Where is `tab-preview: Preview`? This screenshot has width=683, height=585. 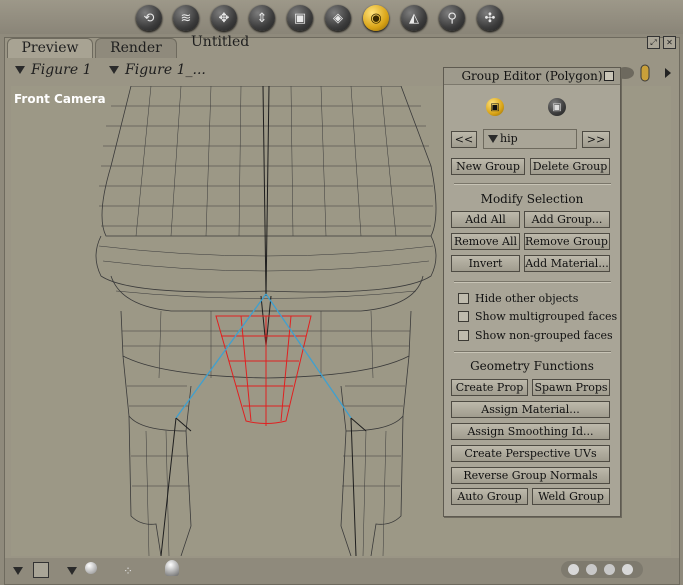
tab-preview: Preview is located at coordinates (50, 48).